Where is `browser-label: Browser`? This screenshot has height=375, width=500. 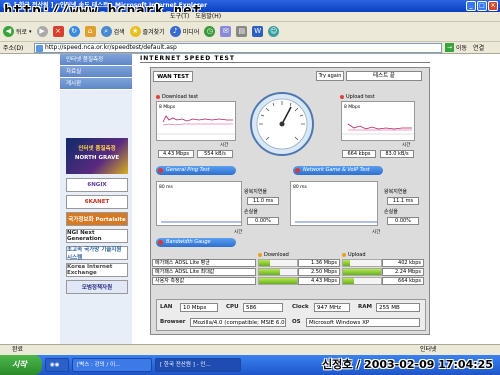 browser-label: Browser is located at coordinates (173, 322).